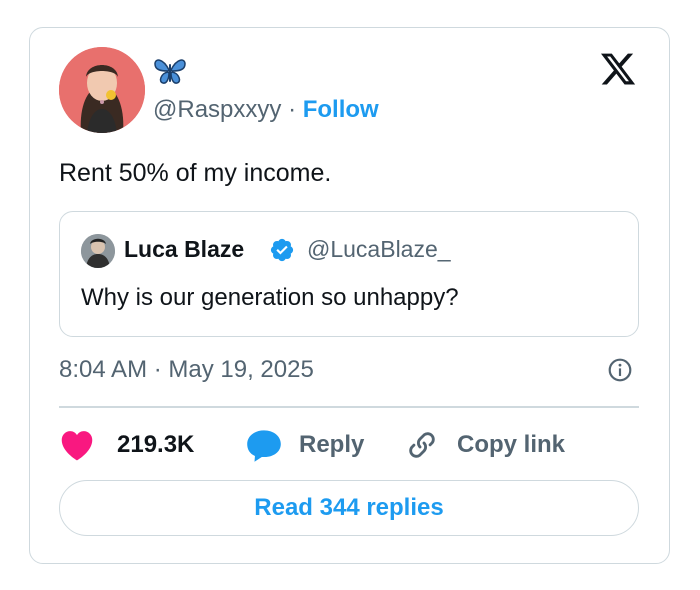 The height and width of the screenshot is (590, 700). I want to click on butterfly-icon, so click(170, 71).